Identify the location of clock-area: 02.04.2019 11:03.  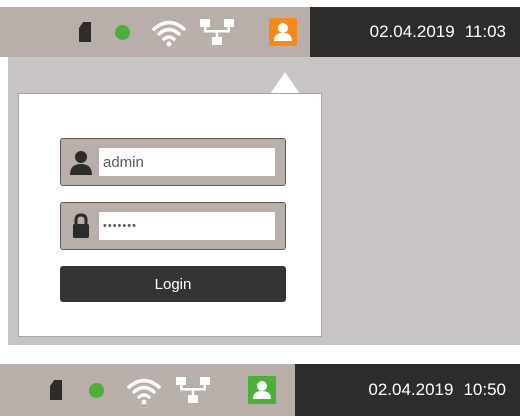
(415, 32).